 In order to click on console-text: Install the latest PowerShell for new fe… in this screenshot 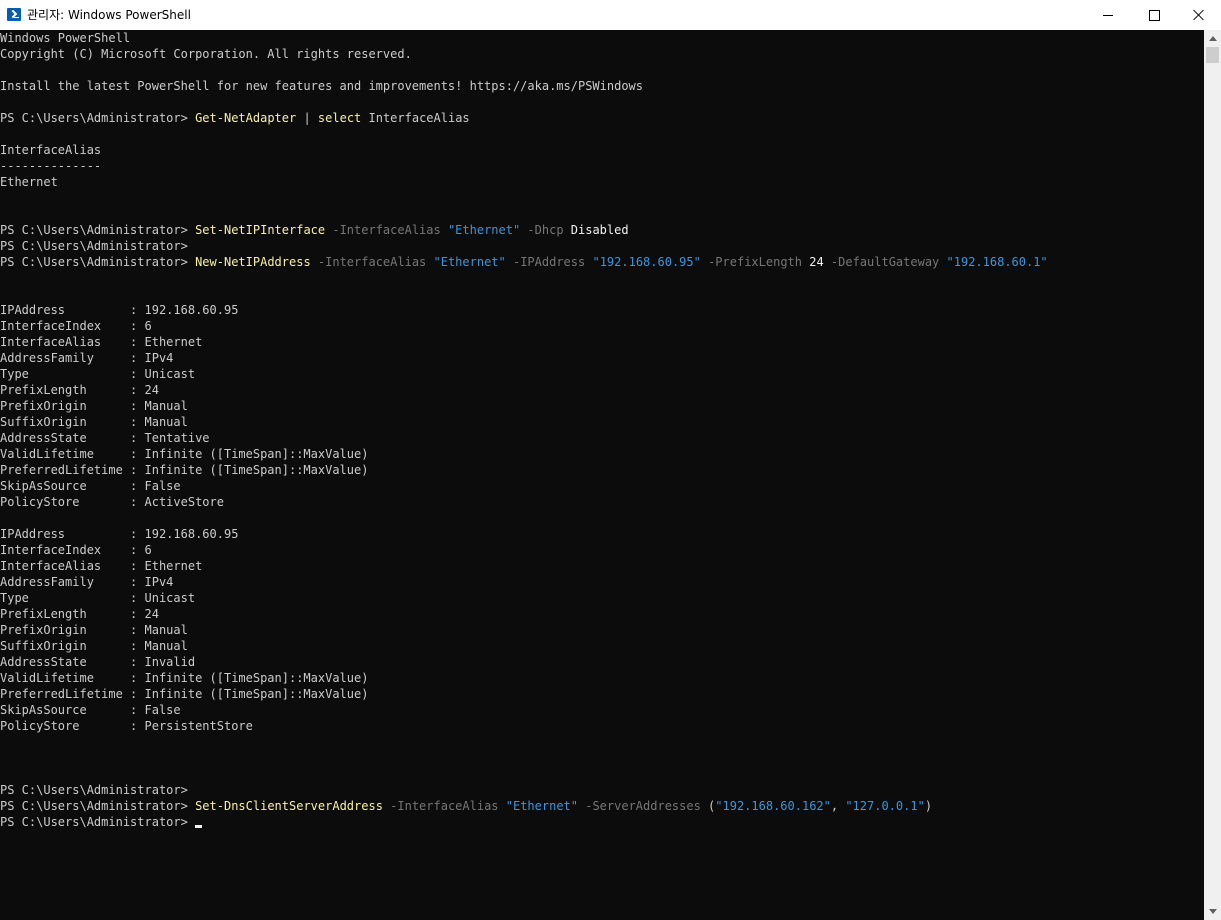, I will do `click(321, 86)`.